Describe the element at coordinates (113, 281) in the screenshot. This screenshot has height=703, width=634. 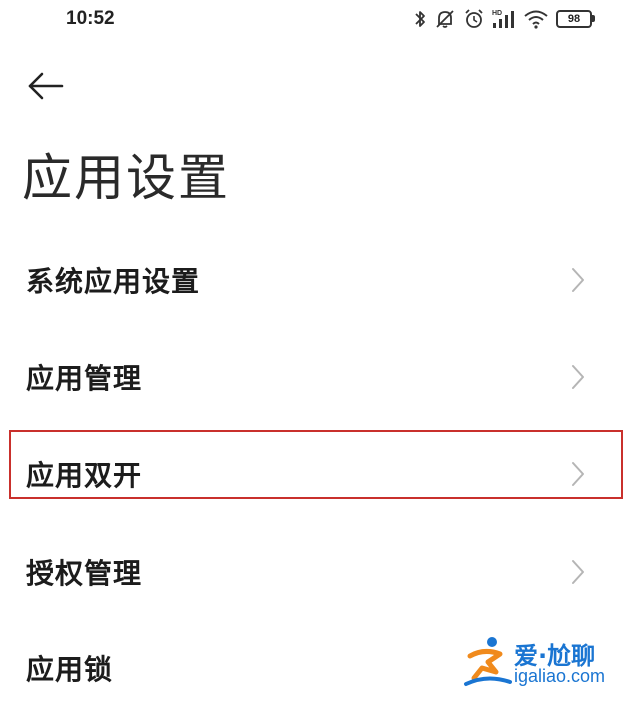
I see `menu-item-label: 系统应用设置` at that location.